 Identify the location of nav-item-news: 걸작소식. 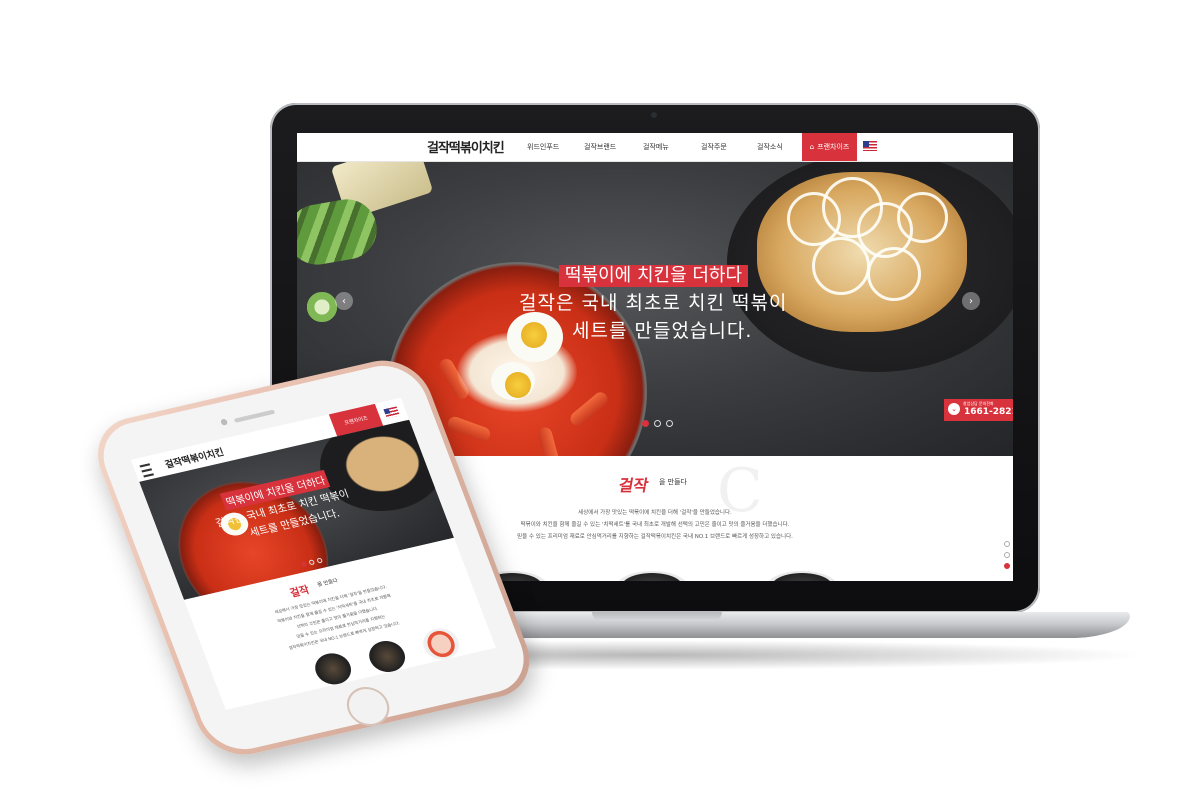
(770, 147).